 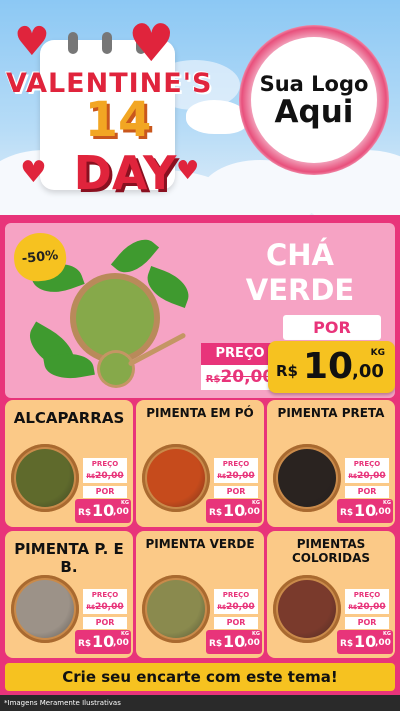 What do you see at coordinates (200, 413) in the screenshot?
I see `product-name: PIMENTA EM PÓ` at bounding box center [200, 413].